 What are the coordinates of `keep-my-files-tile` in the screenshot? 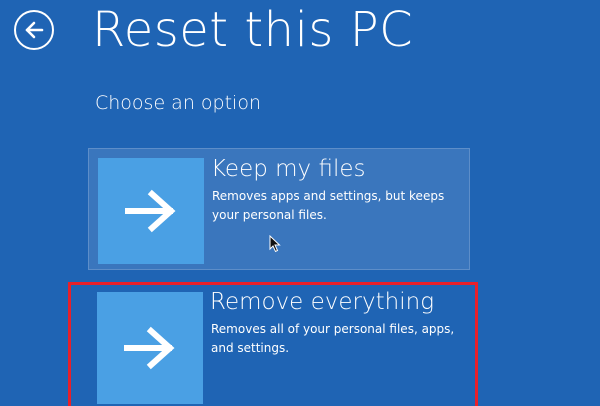 It's located at (151, 211).